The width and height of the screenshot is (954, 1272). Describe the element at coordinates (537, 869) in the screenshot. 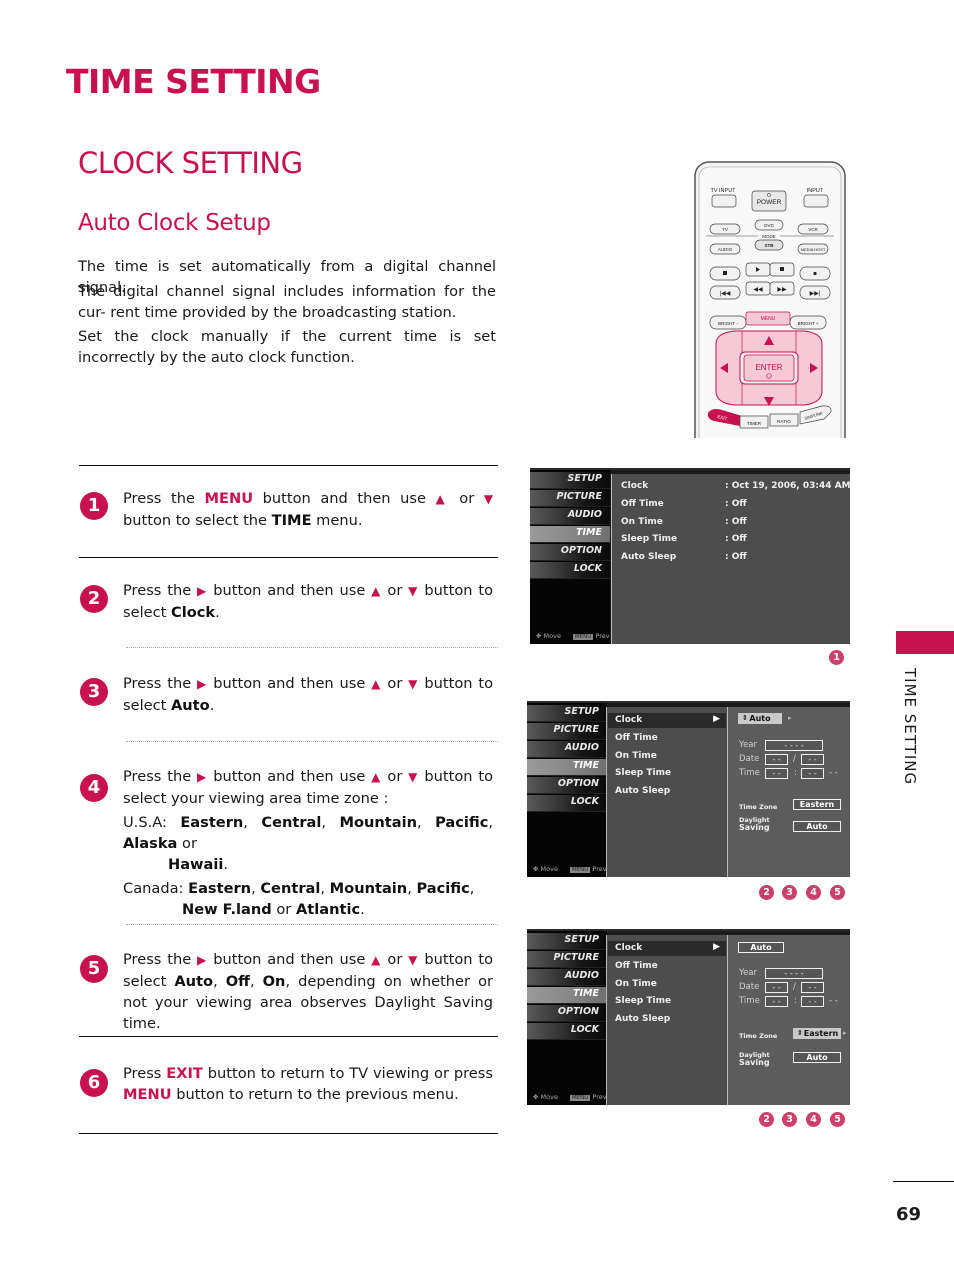

I see `move-icon: ✥` at that location.